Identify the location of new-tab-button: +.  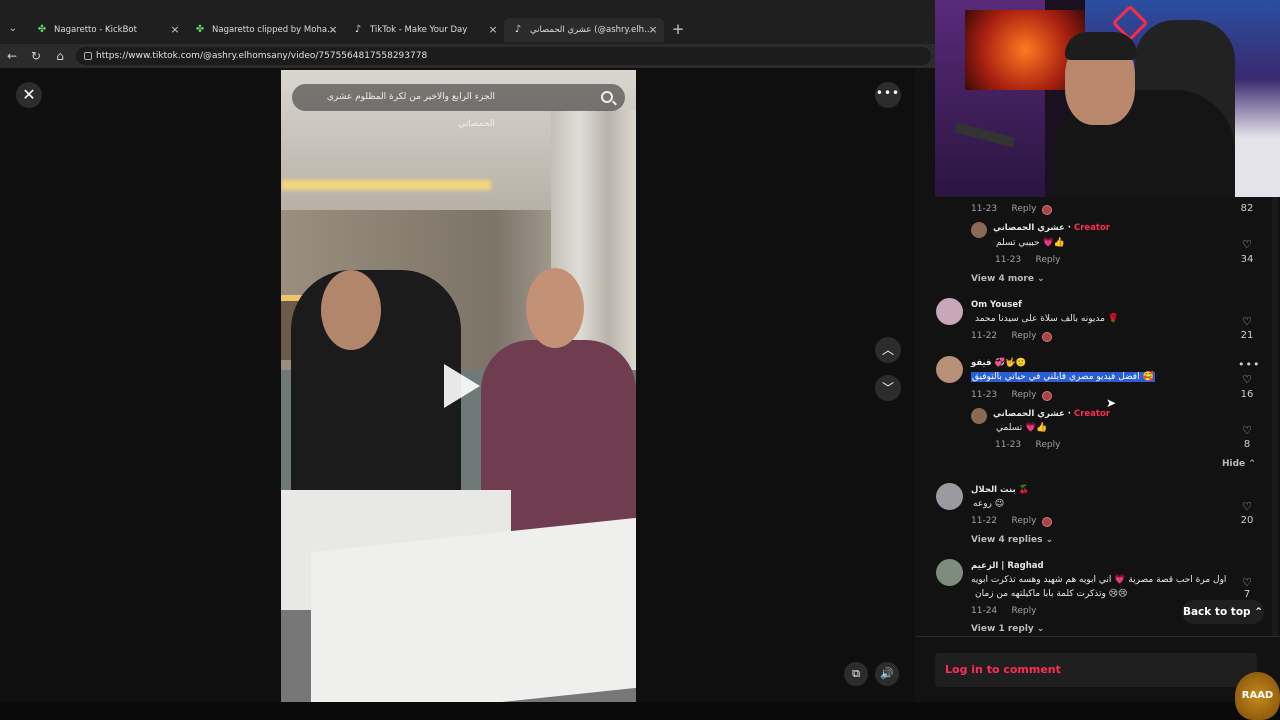
(678, 29).